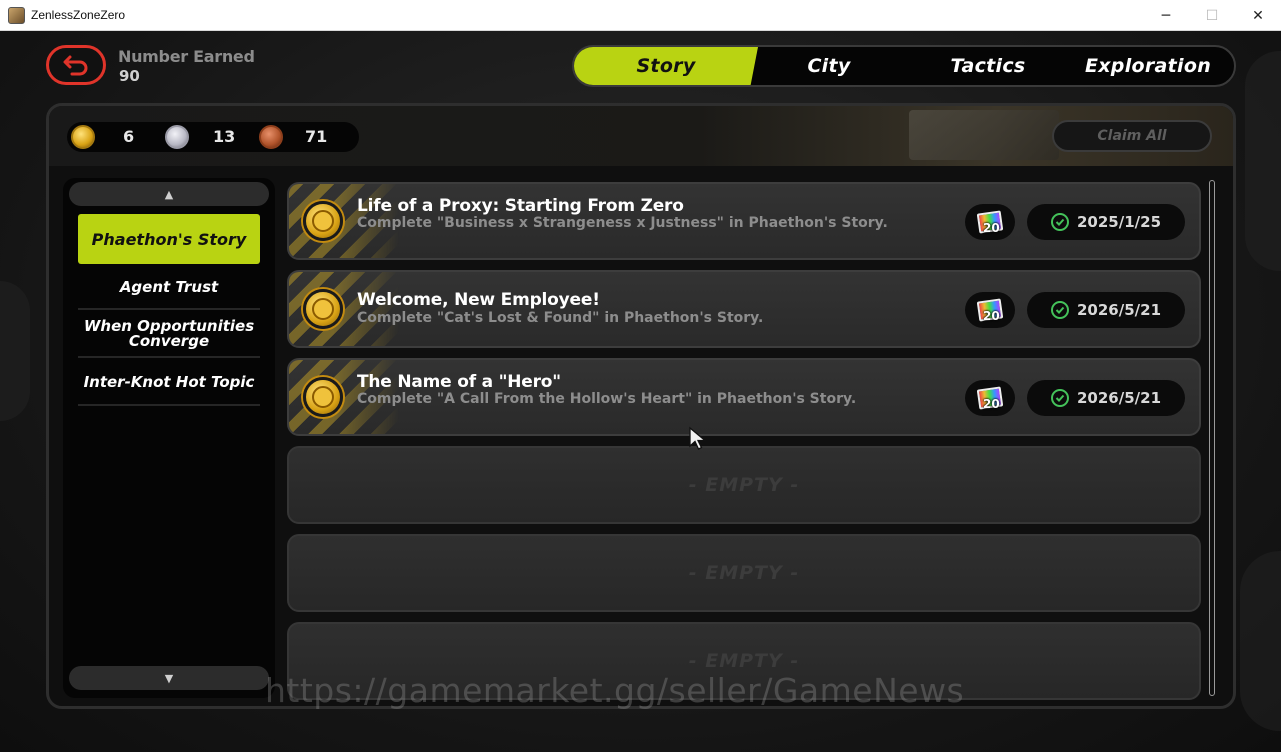 This screenshot has width=1281, height=752. What do you see at coordinates (169, 288) in the screenshot?
I see `sidebar-item-agent-trust: Agent Trust` at bounding box center [169, 288].